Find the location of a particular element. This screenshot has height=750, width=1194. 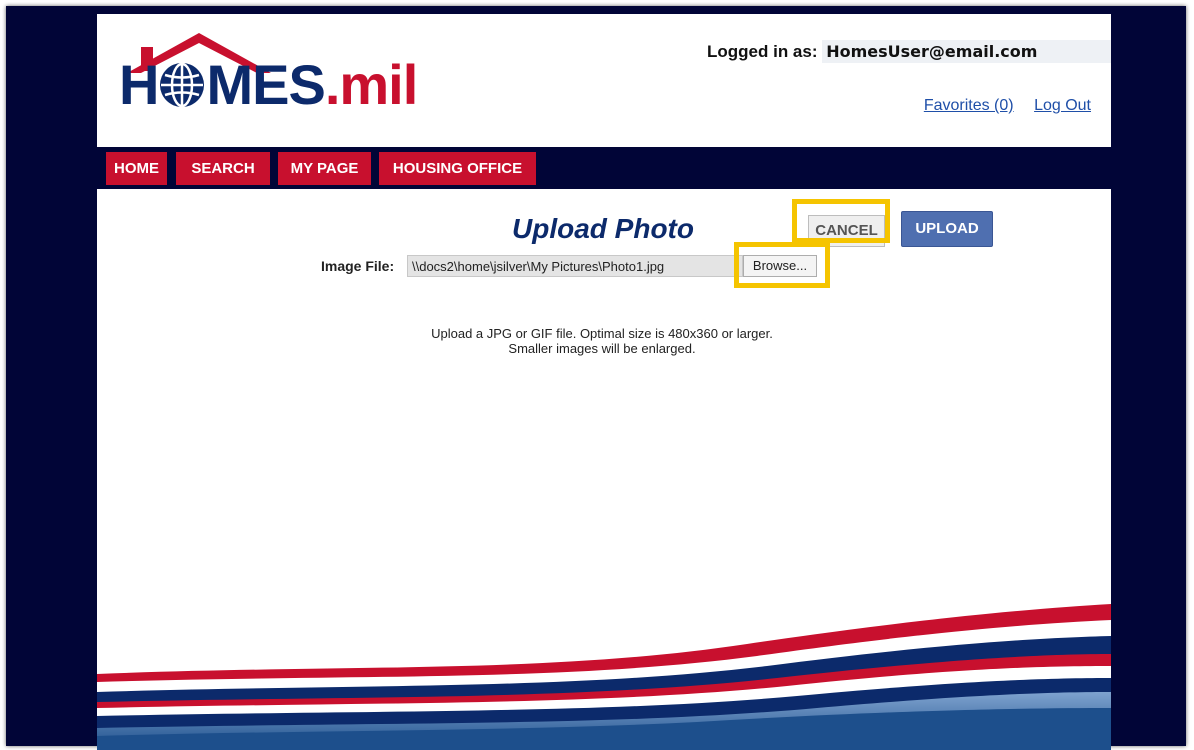

homes-mil-logo: H MES.mil is located at coordinates (294, 74).